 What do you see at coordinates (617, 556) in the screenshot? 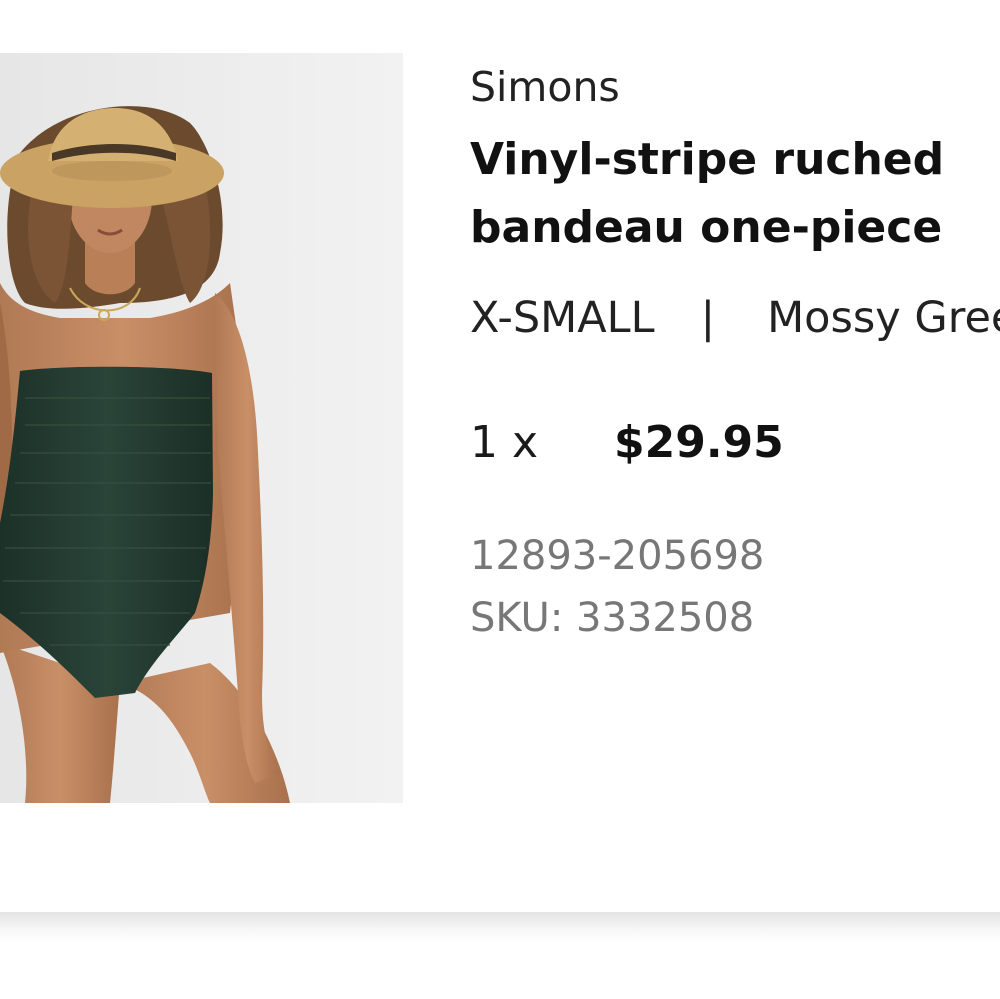
I see `item-number: 12893-205698` at bounding box center [617, 556].